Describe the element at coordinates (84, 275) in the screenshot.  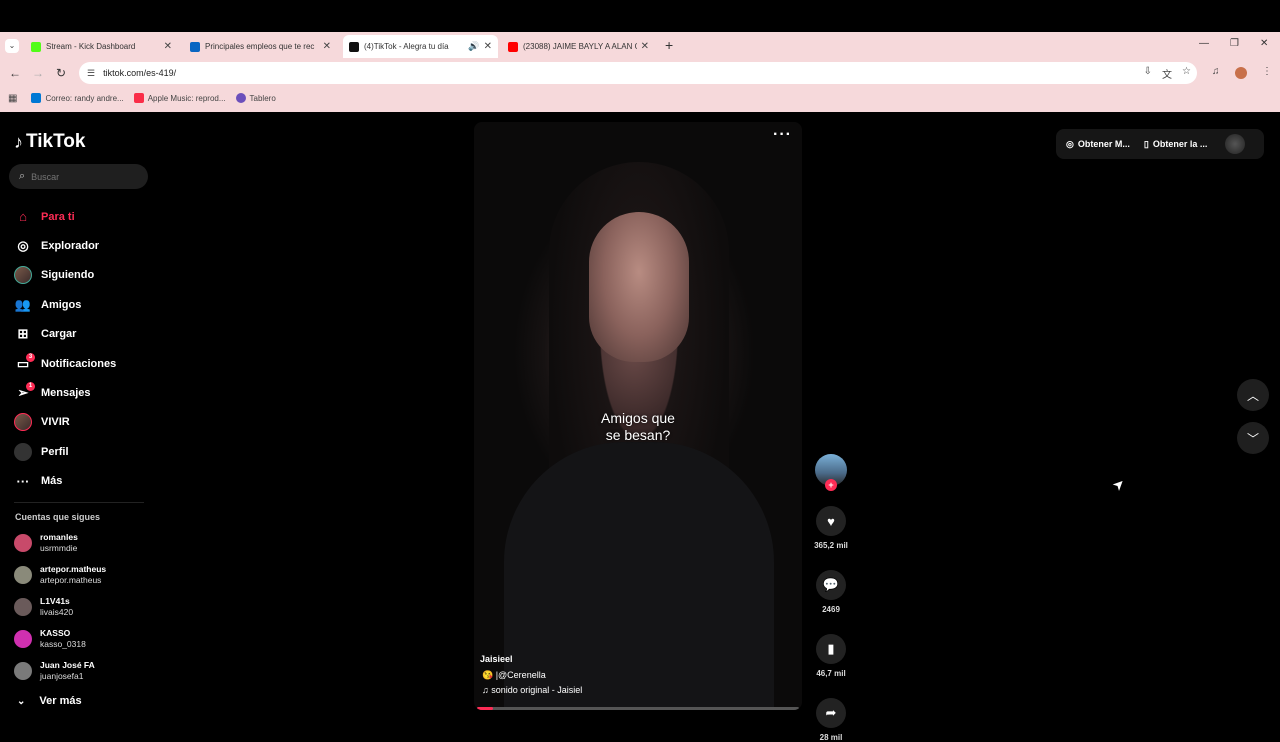
I see `sidebar-item-siguiendo: Siguiendo` at that location.